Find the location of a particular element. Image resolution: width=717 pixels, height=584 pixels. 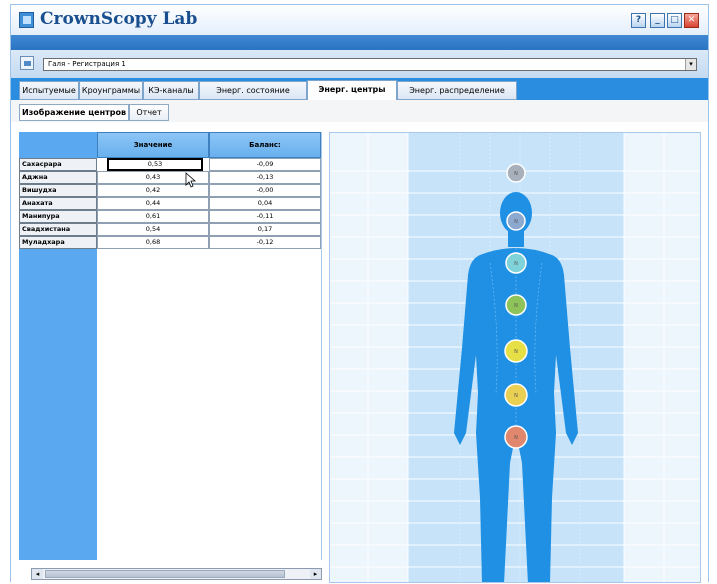

registration-row: Галя - Регистрация 1 ▾ is located at coordinates (359, 64).